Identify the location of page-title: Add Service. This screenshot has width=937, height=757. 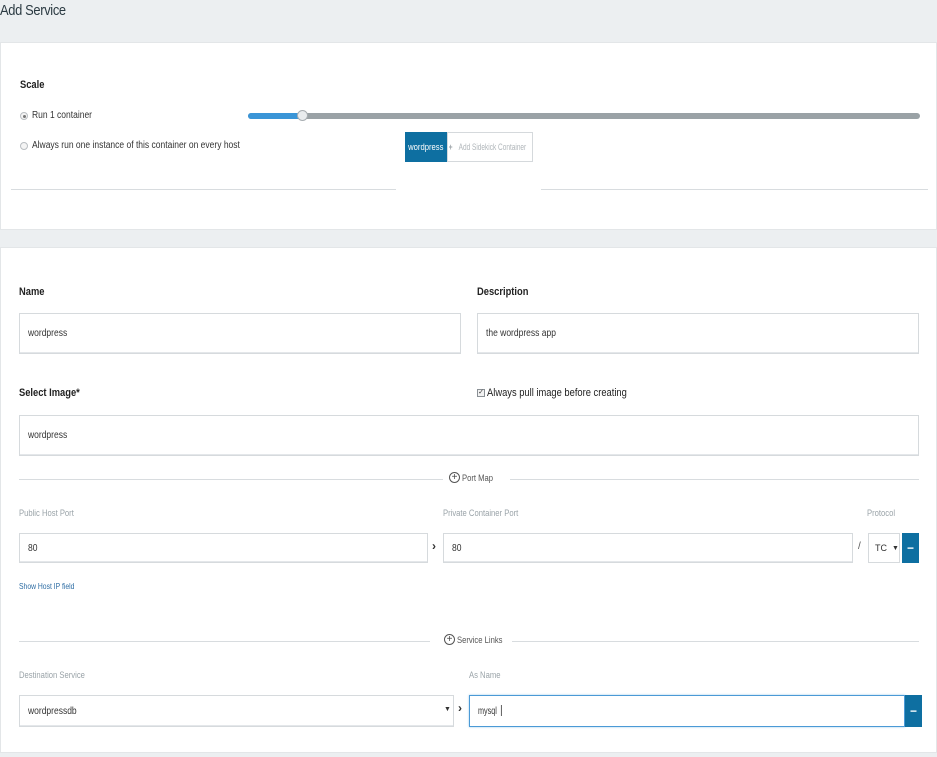
(33, 10).